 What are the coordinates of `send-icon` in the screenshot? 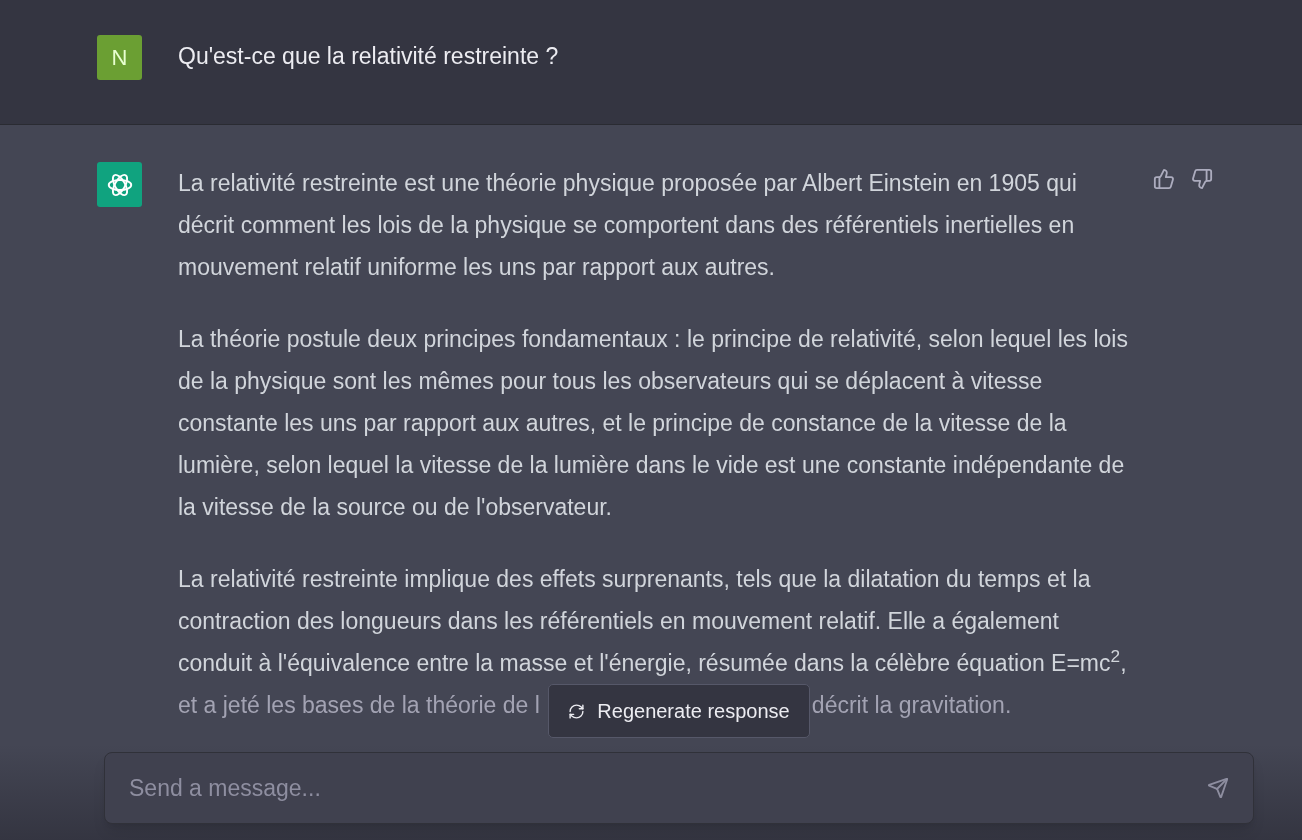 It's located at (1218, 788).